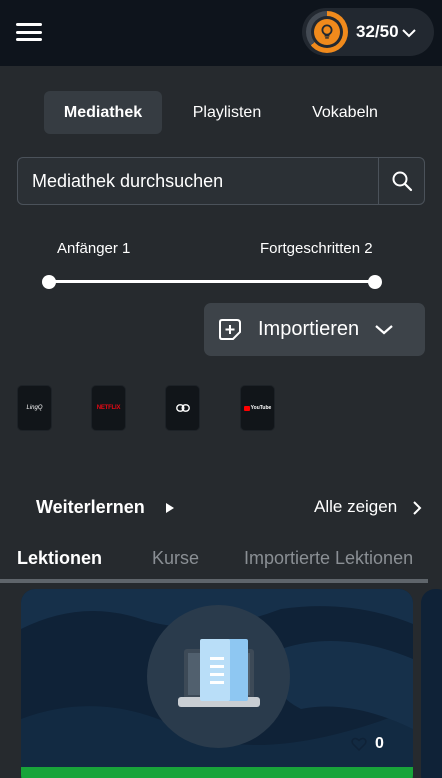 This screenshot has width=442, height=778. I want to click on search-bar, so click(221, 181).